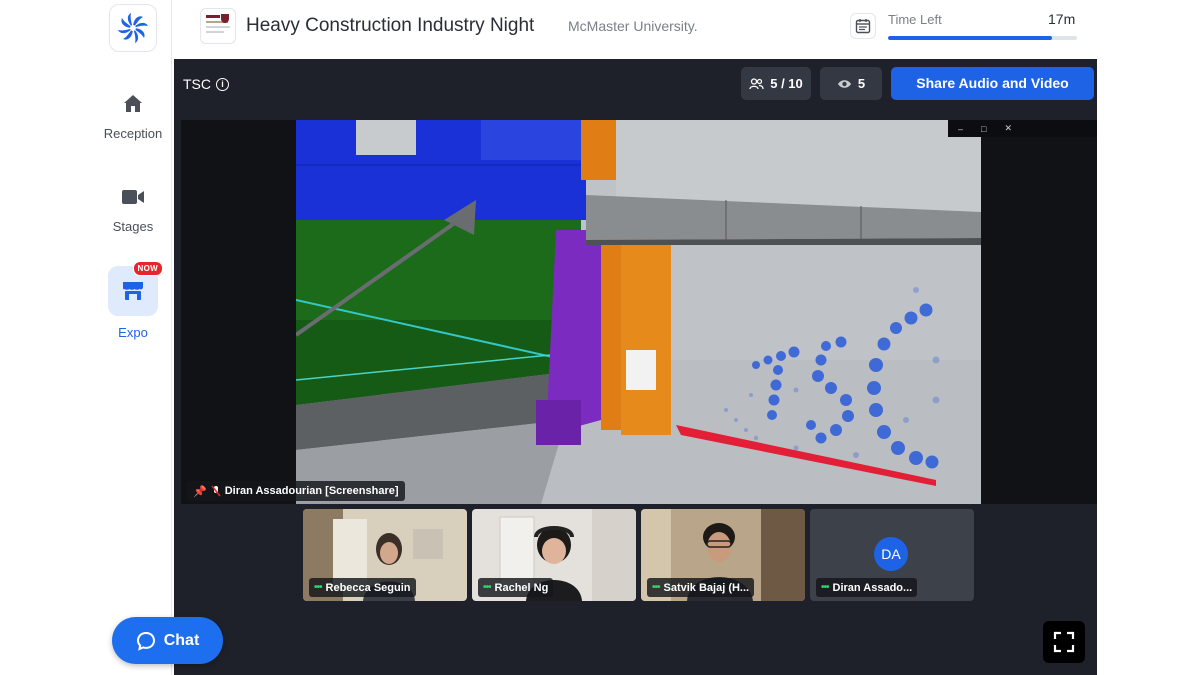 The height and width of the screenshot is (675, 1200). I want to click on video-camera-icon, so click(133, 197).